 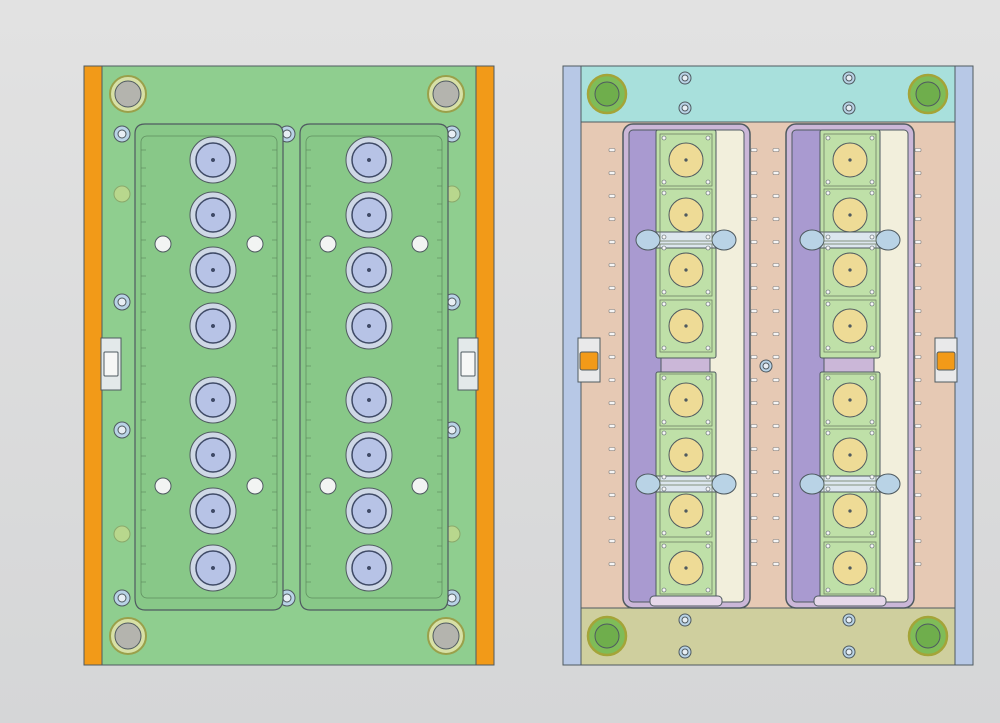 What do you see at coordinates (485, 365) in the screenshot?
I see `cavity-plate-right-strip` at bounding box center [485, 365].